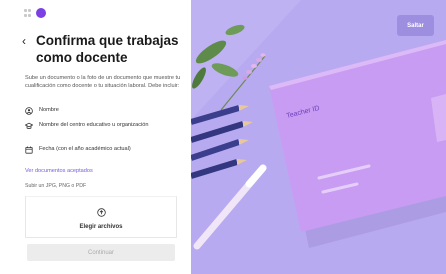 The image size is (446, 274). I want to click on apps-grid-icon, so click(28, 13).